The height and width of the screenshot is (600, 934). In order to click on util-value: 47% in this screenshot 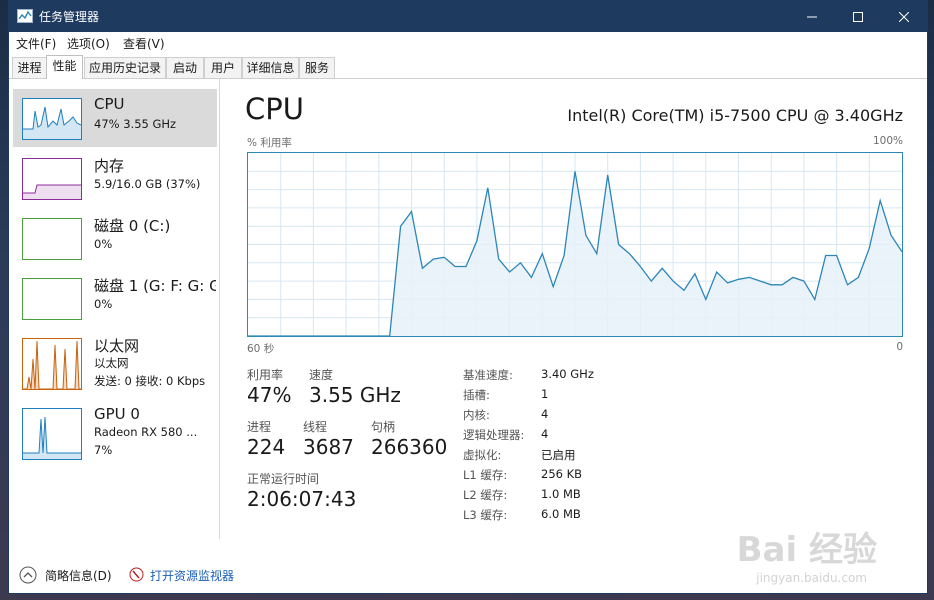, I will do `click(269, 395)`.